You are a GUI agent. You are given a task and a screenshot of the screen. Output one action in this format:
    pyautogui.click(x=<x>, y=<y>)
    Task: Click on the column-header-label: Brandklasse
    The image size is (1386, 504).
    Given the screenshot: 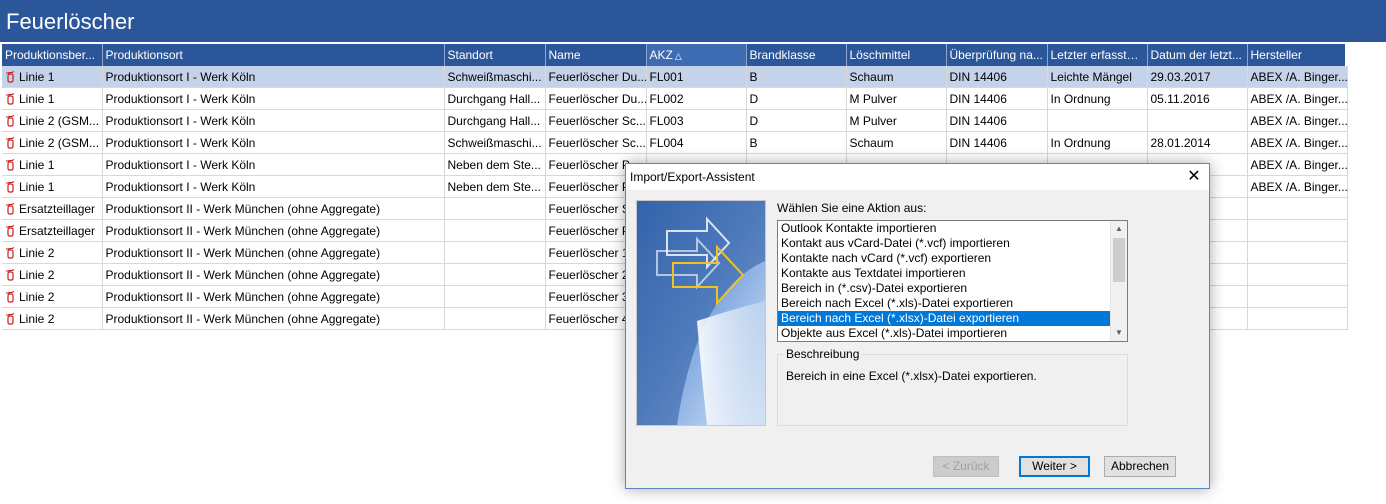 What is the action you would take?
    pyautogui.click(x=782, y=55)
    